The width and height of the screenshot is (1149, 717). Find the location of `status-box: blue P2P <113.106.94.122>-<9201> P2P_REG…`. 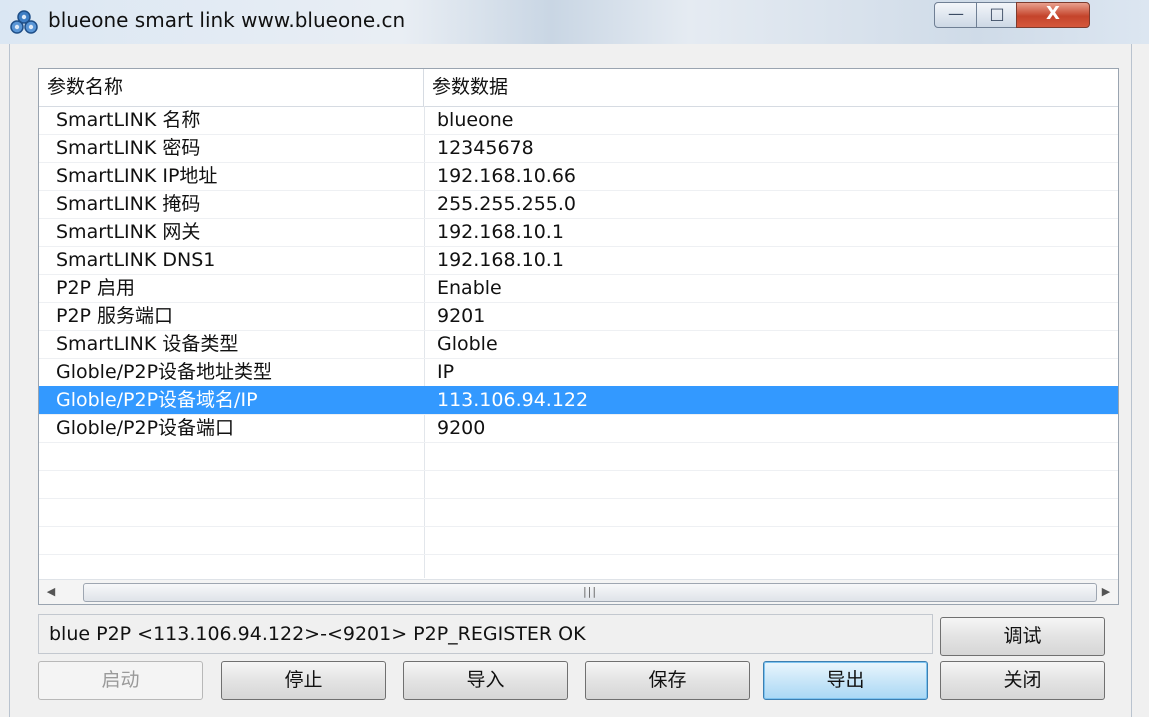

status-box: blue P2P <113.106.94.122>-<9201> P2P_REG… is located at coordinates (485, 634).